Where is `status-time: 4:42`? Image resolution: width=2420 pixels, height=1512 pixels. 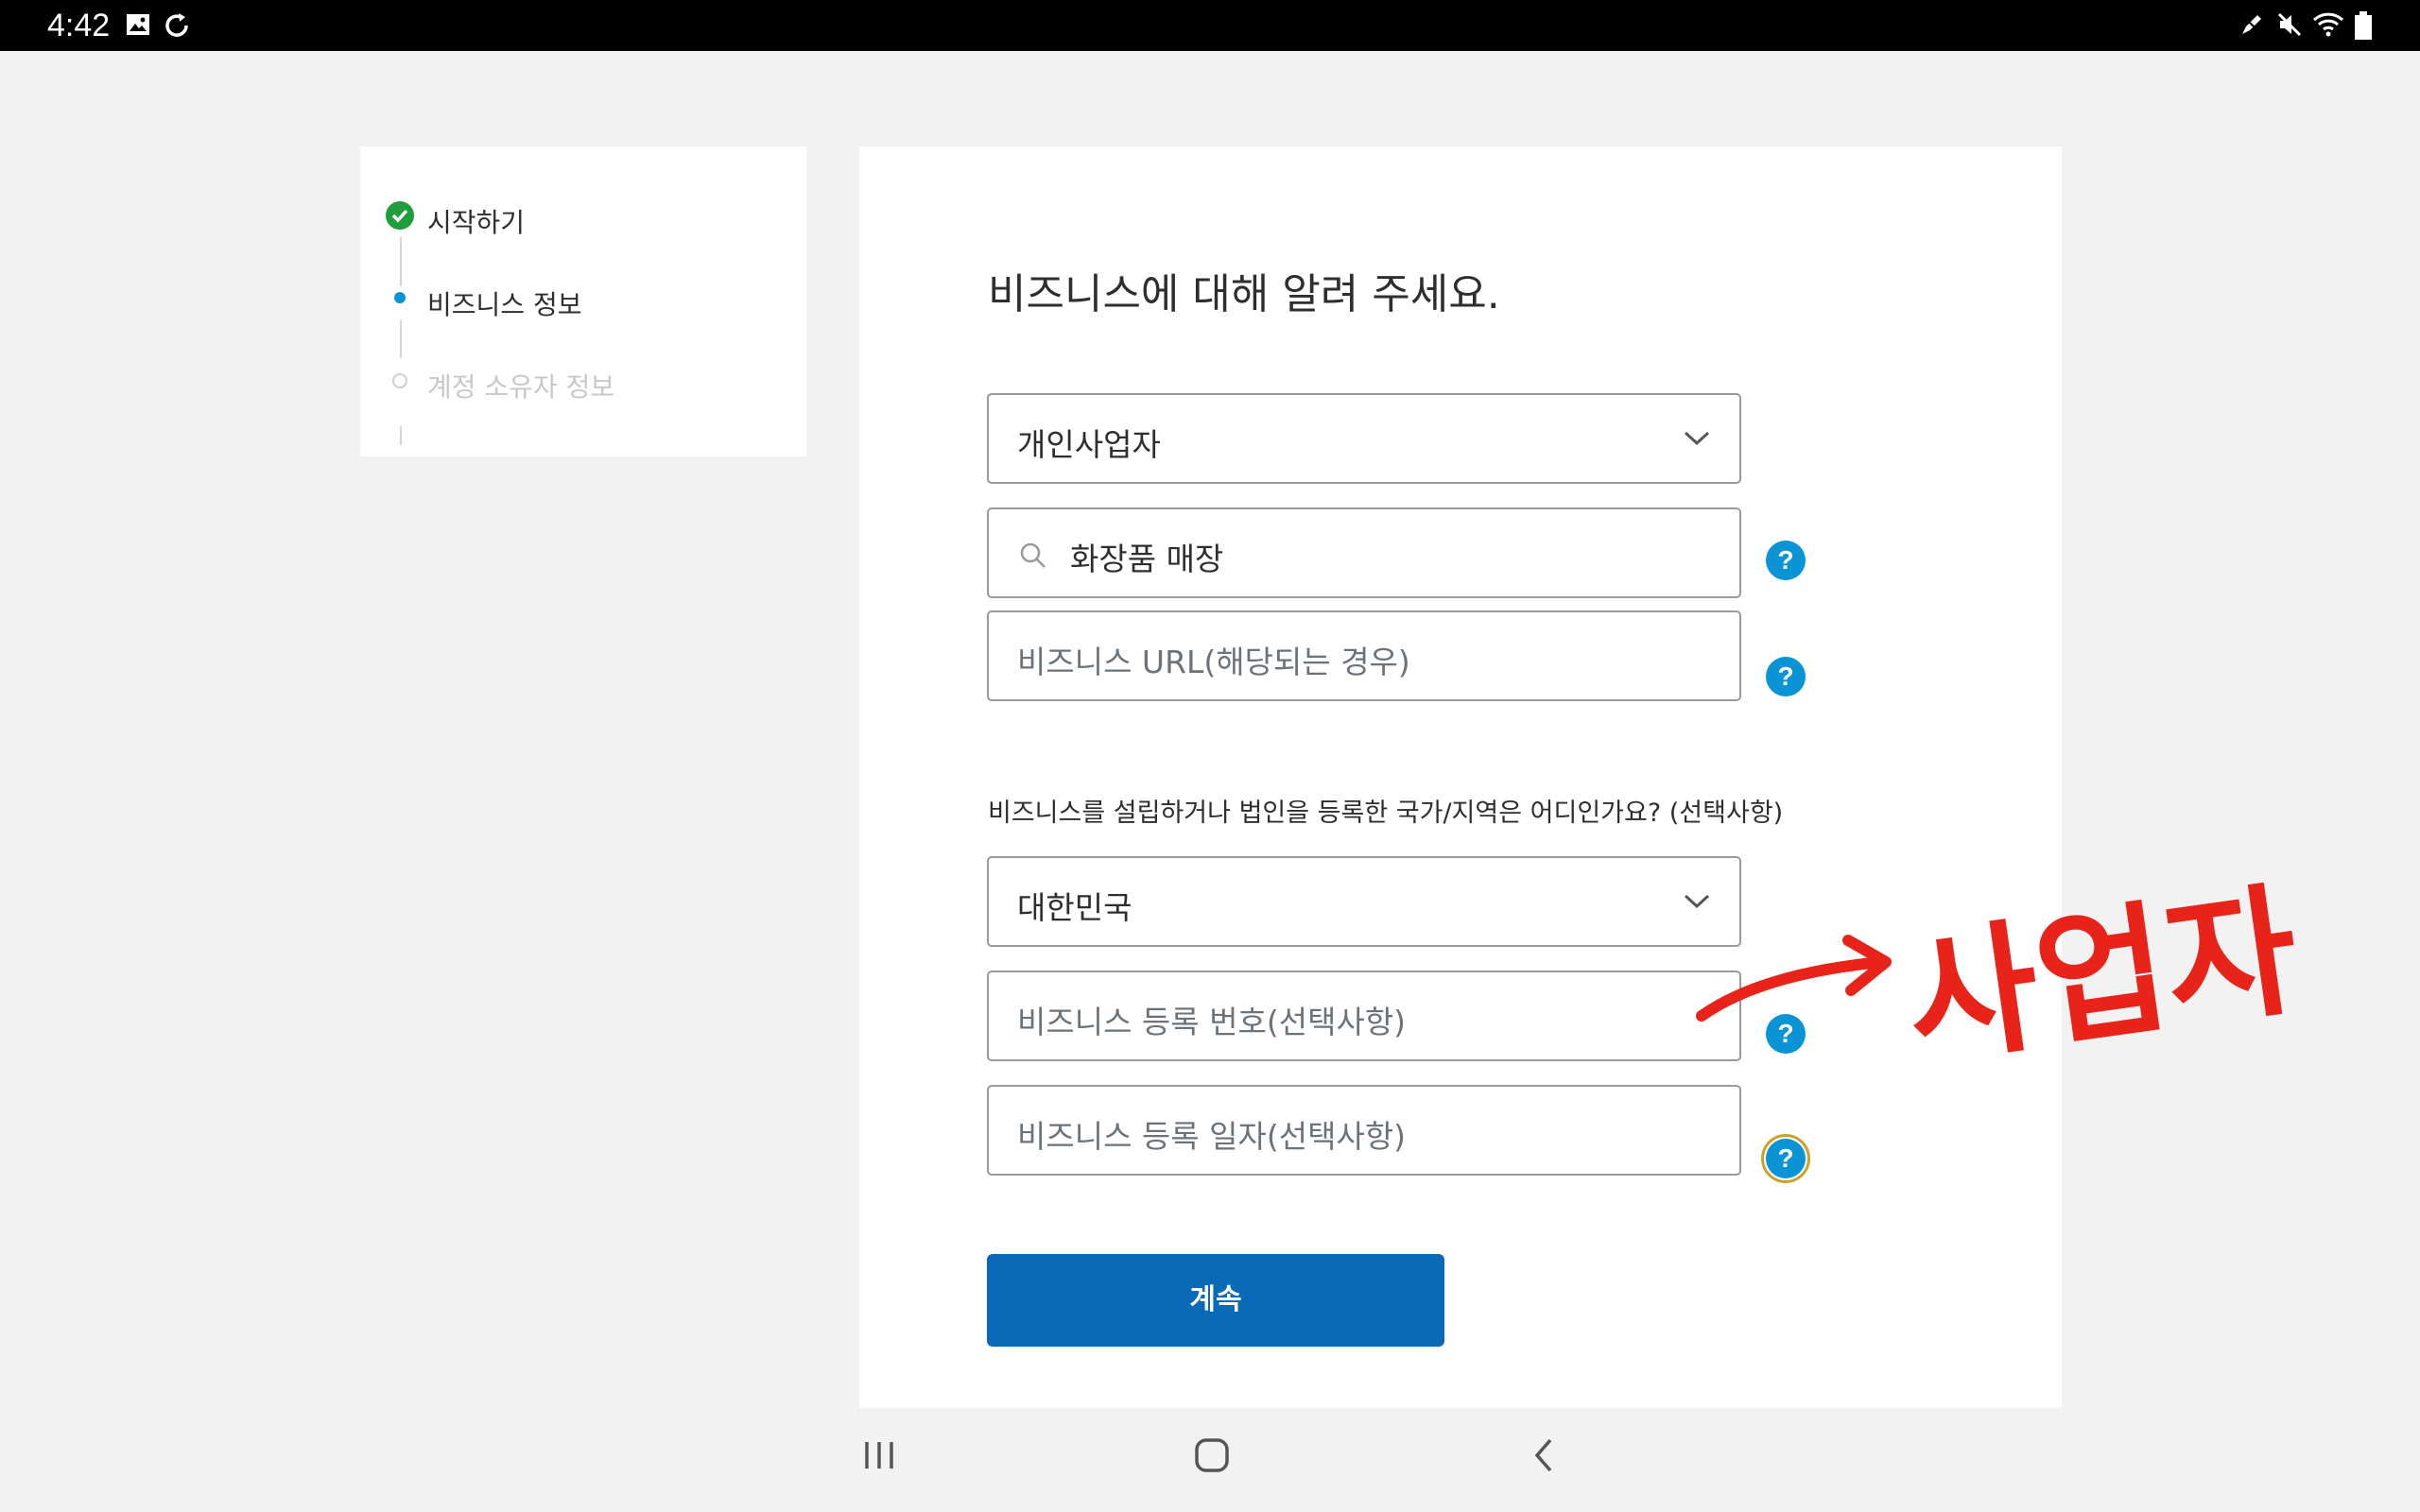 status-time: 4:42 is located at coordinates (79, 25).